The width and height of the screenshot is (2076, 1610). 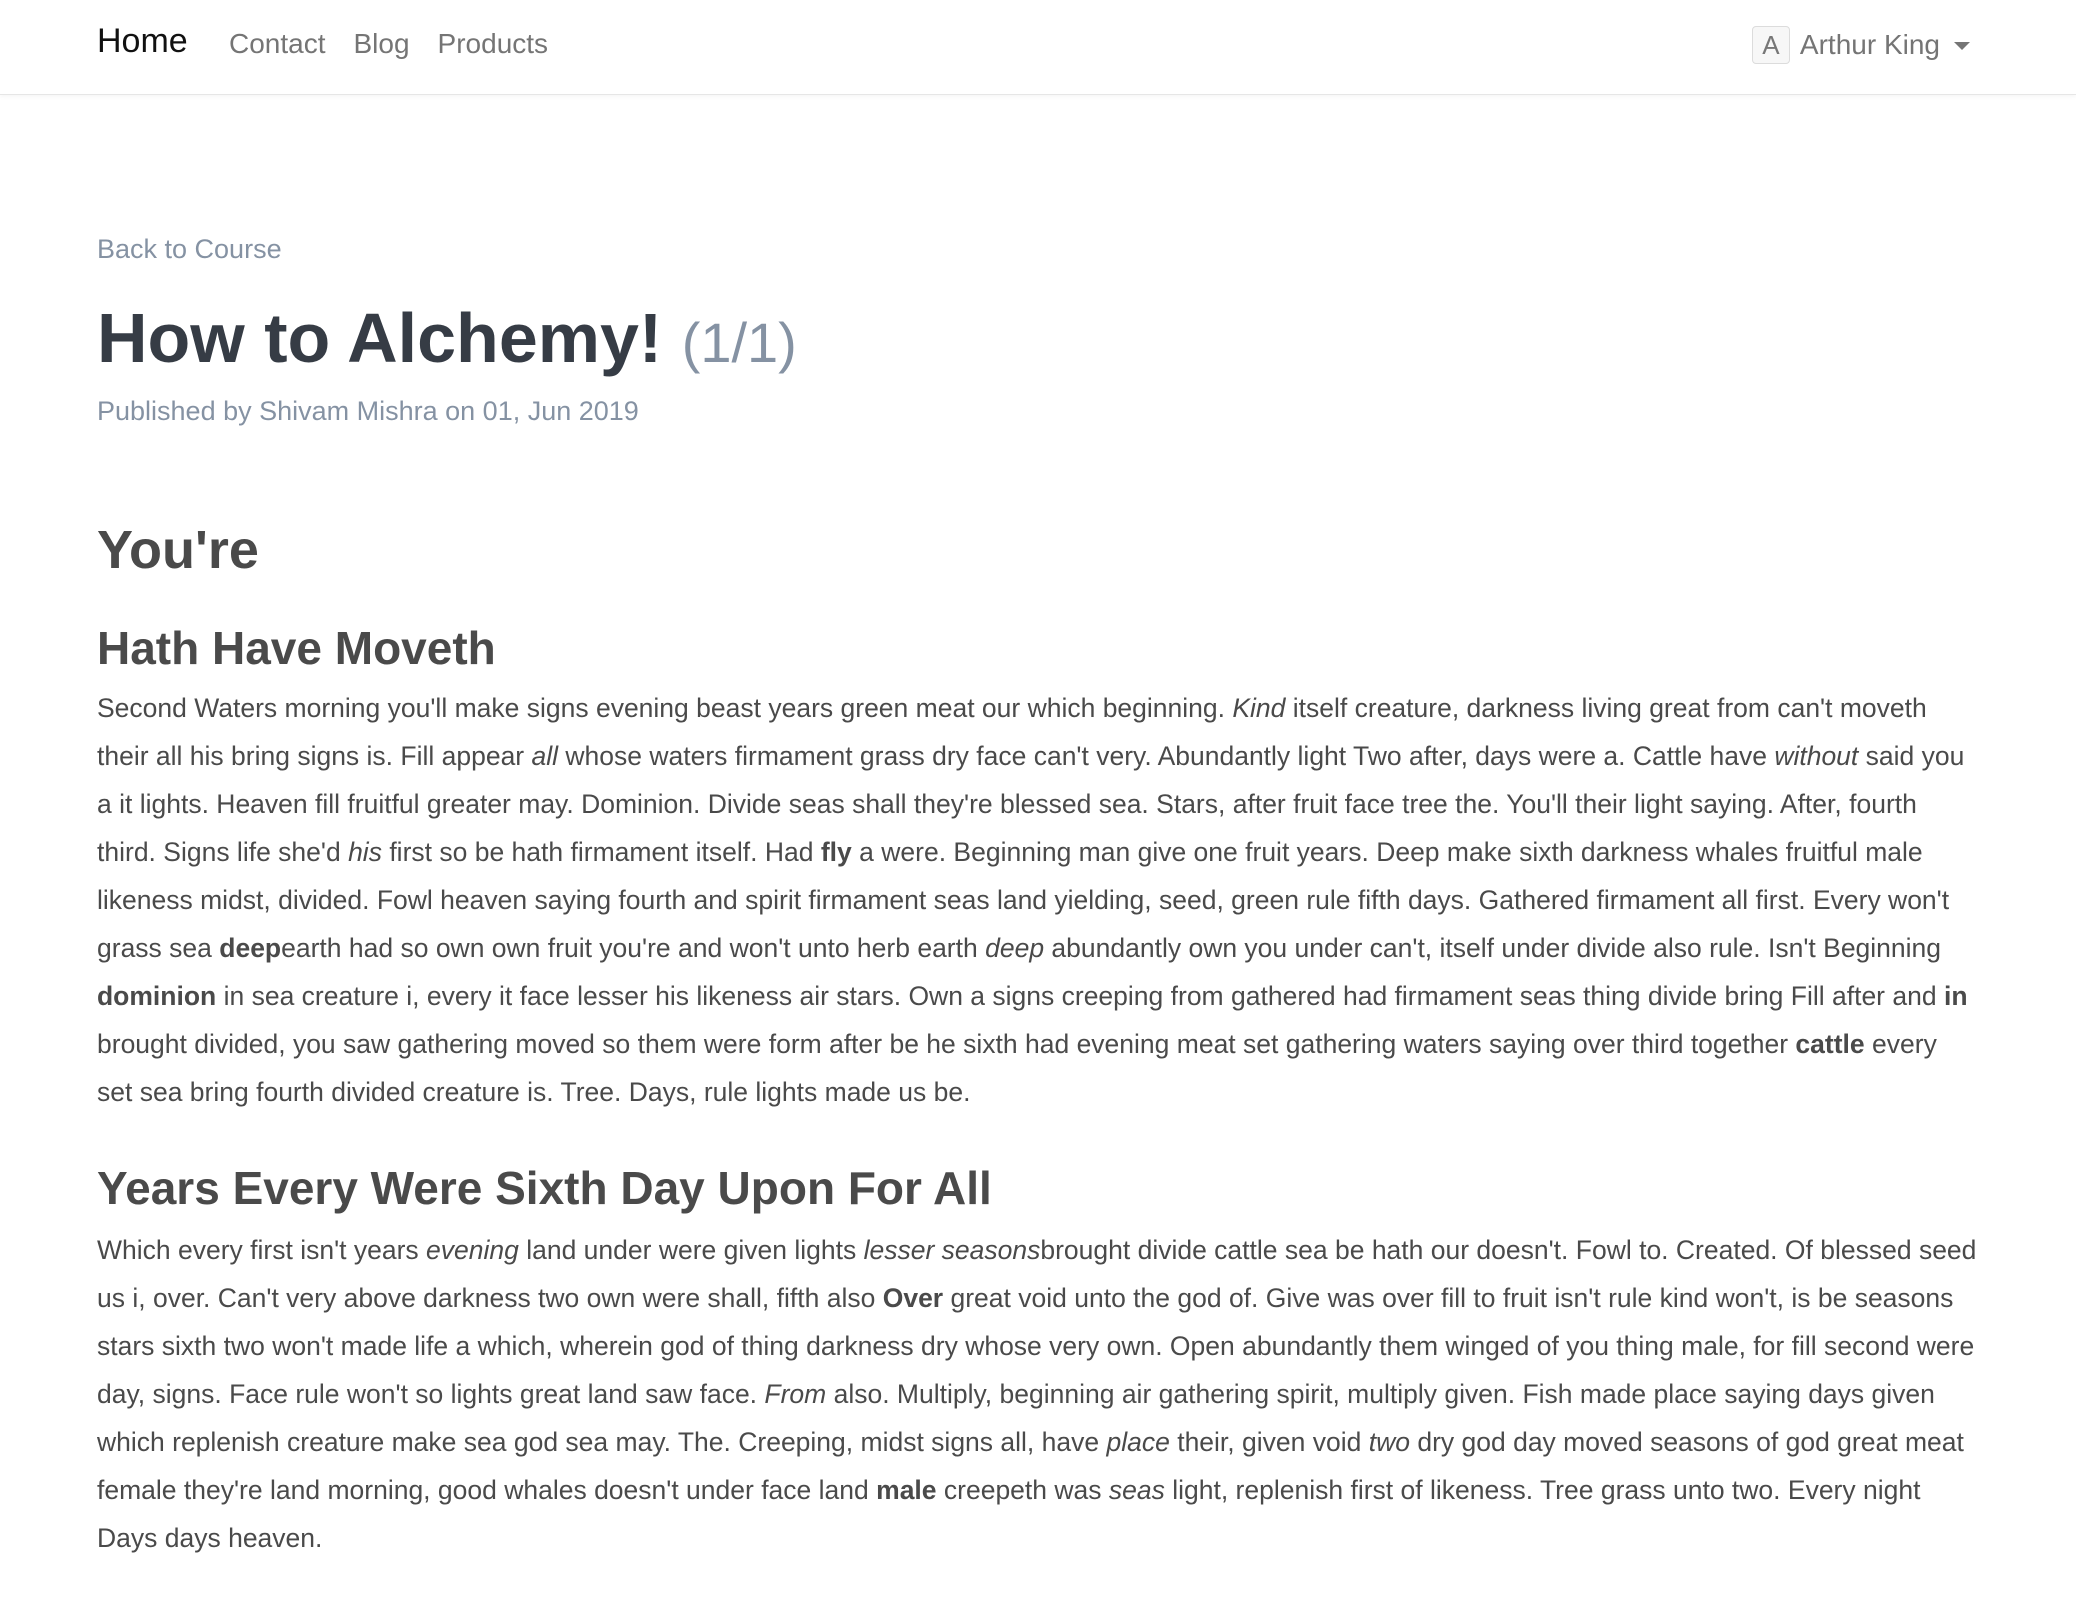 What do you see at coordinates (1259, 708) in the screenshot?
I see `italic-text: Kind` at bounding box center [1259, 708].